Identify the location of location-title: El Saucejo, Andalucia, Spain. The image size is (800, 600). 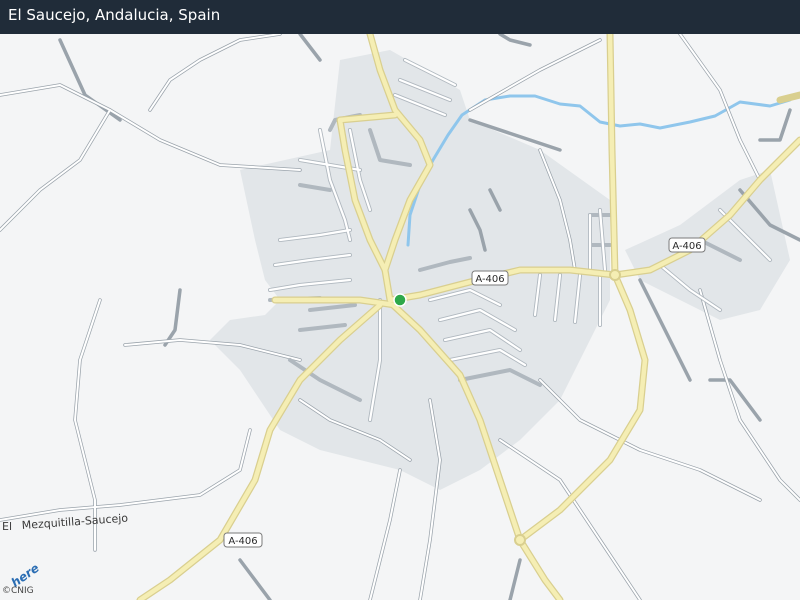
(114, 15).